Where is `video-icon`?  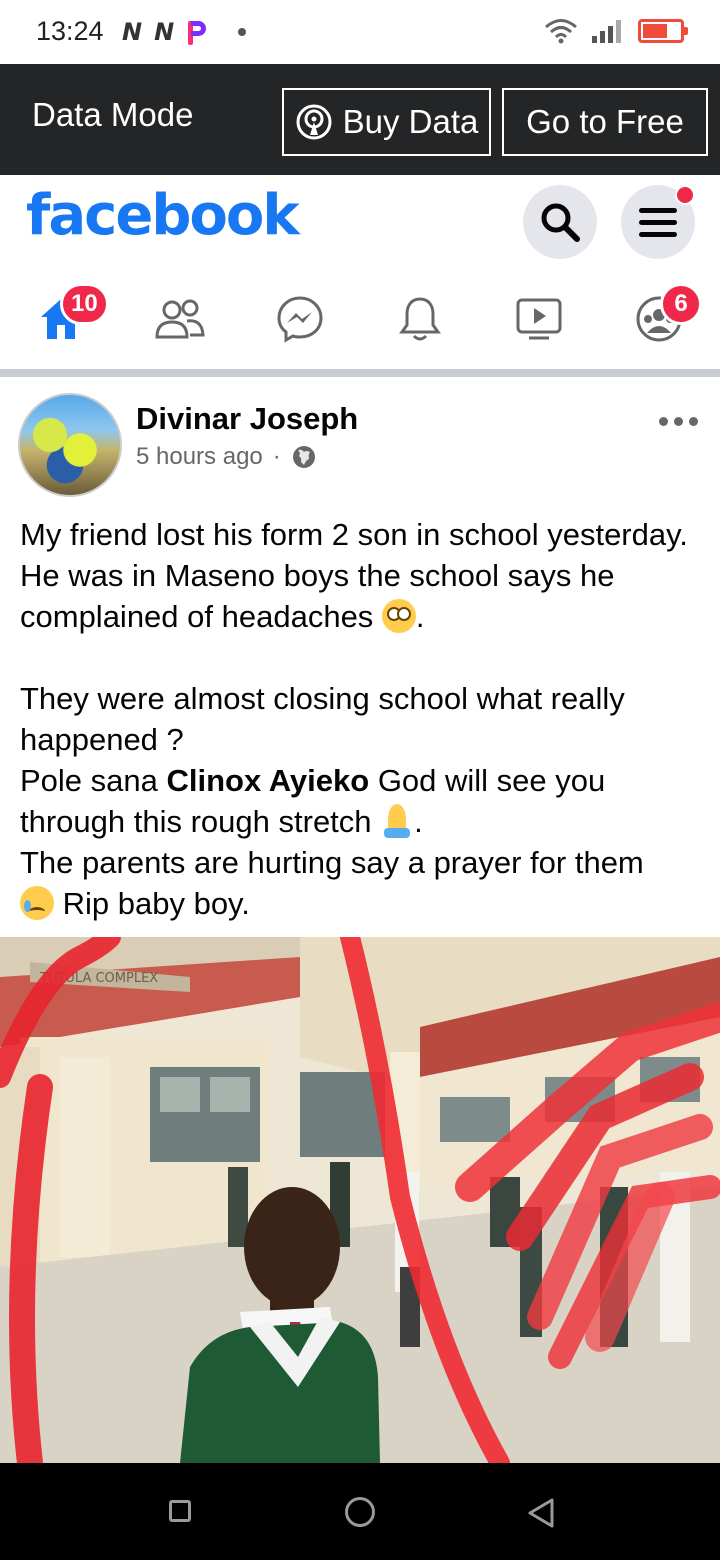 video-icon is located at coordinates (539, 319).